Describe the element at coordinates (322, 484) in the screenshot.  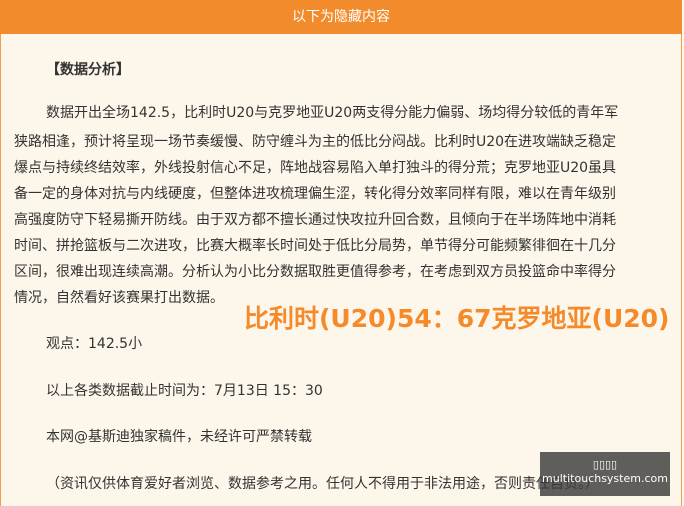
I see `disclaimer-text: （资讯仅供体育爱好者浏览、数据参考之用。任何人不得用于非法用途，否则责任自负。）` at that location.